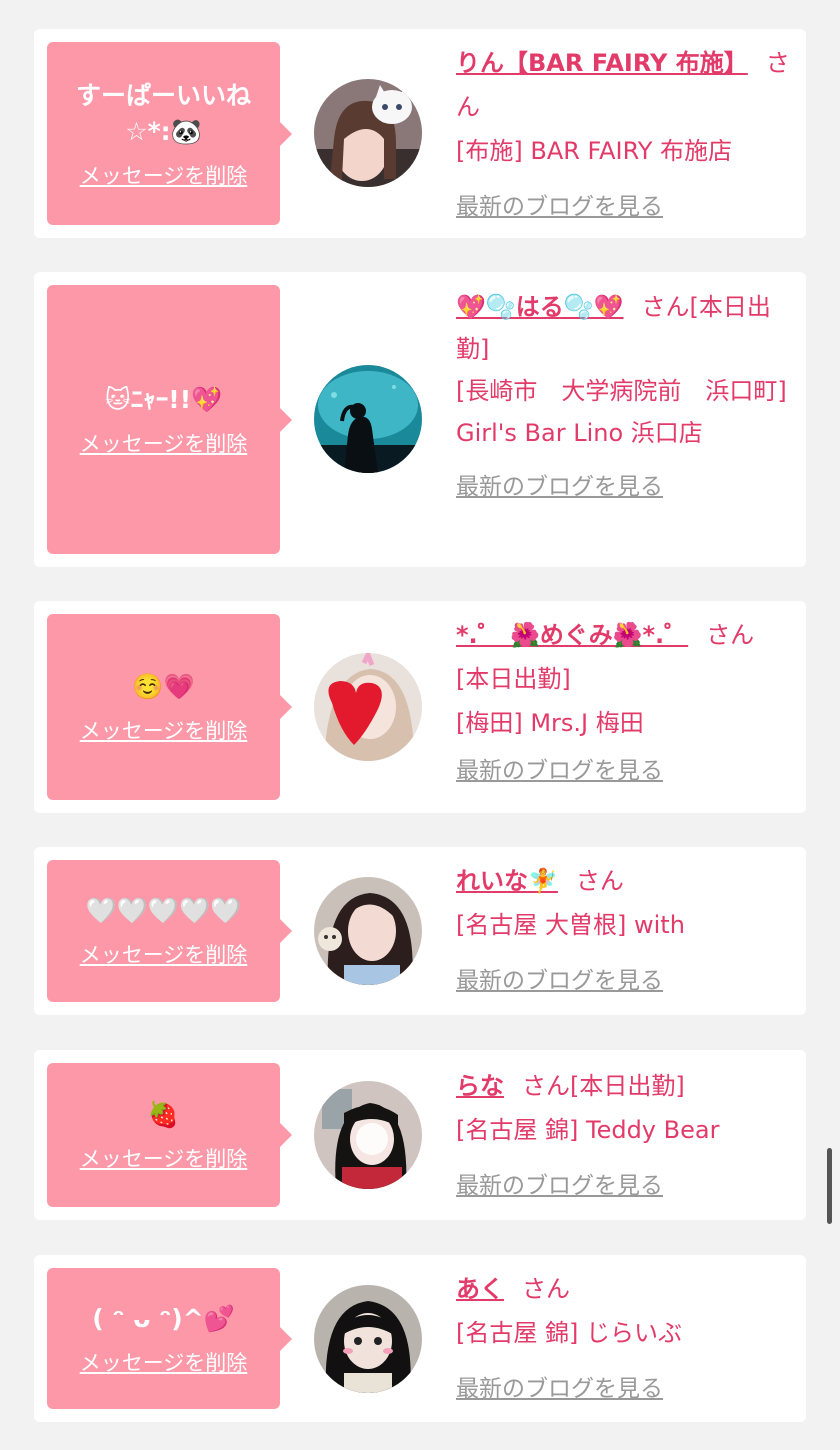  I want to click on shop-name: [布施] BAR FAIRY 布施店, so click(594, 151).